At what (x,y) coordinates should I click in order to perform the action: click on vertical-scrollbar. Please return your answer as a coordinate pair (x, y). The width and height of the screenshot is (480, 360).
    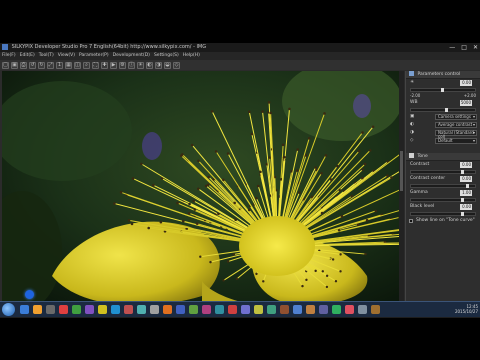
    Looking at the image, I should click on (401, 189).